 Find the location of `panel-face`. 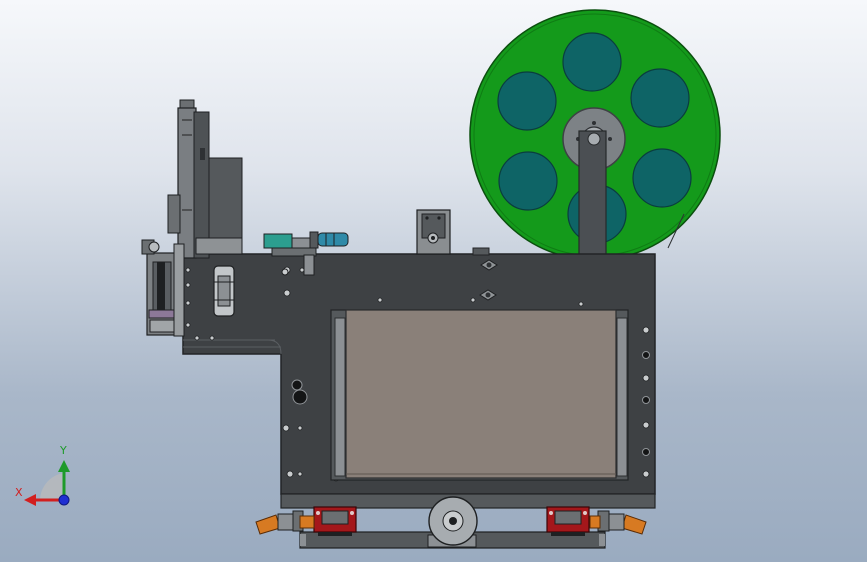

panel-face is located at coordinates (481, 394).